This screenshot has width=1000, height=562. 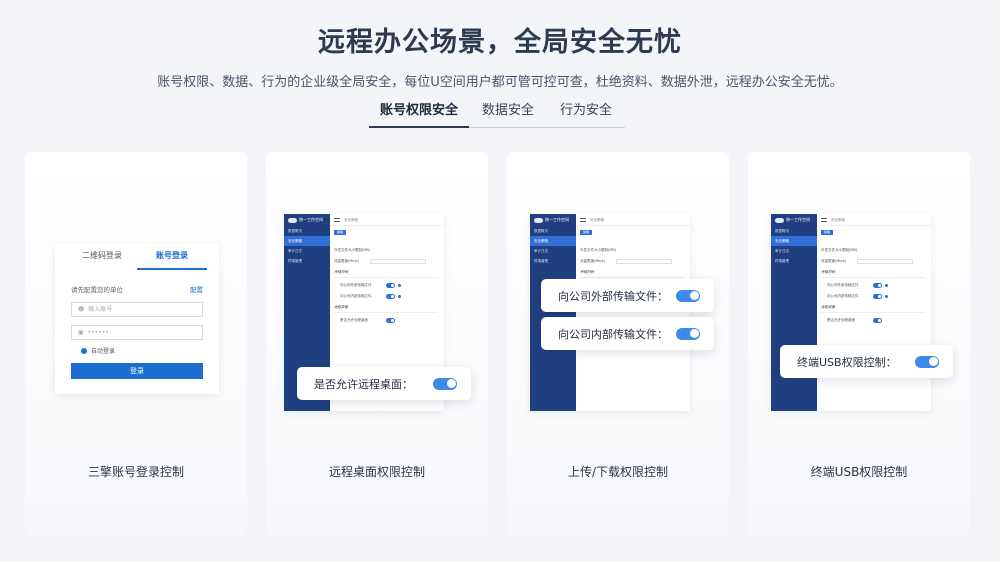 I want to click on config-link: 配置, so click(x=196, y=289).